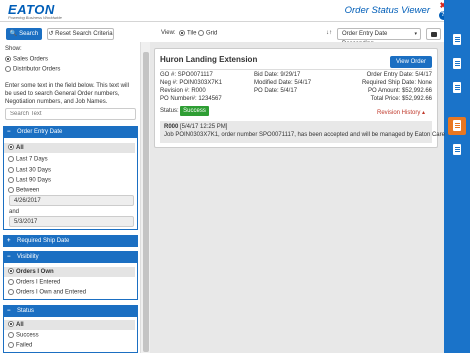  I want to click on rail-button-order-status, so click(457, 126).